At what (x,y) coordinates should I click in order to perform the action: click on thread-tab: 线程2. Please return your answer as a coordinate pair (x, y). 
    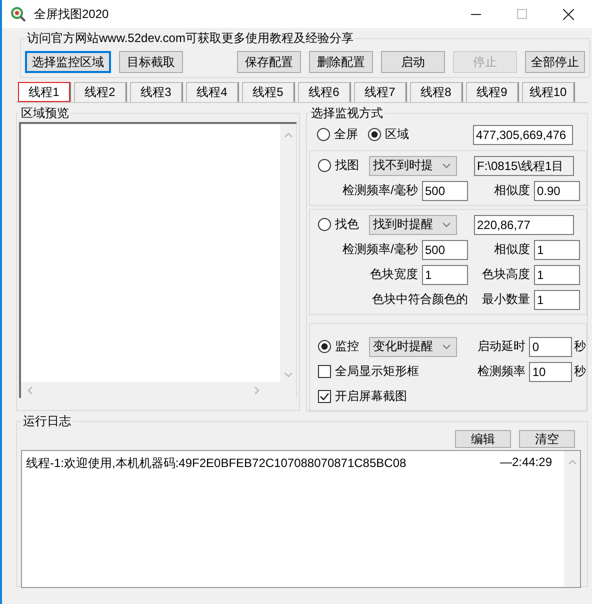
    Looking at the image, I should click on (100, 92).